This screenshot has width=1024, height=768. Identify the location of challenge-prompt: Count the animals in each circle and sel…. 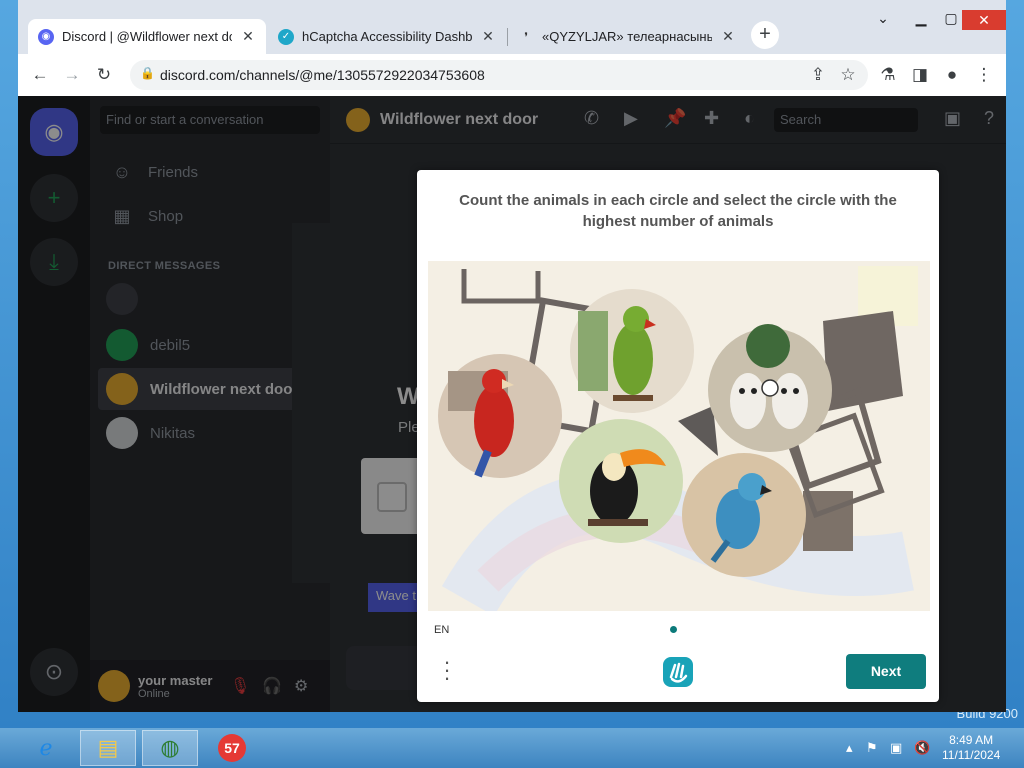
(678, 211).